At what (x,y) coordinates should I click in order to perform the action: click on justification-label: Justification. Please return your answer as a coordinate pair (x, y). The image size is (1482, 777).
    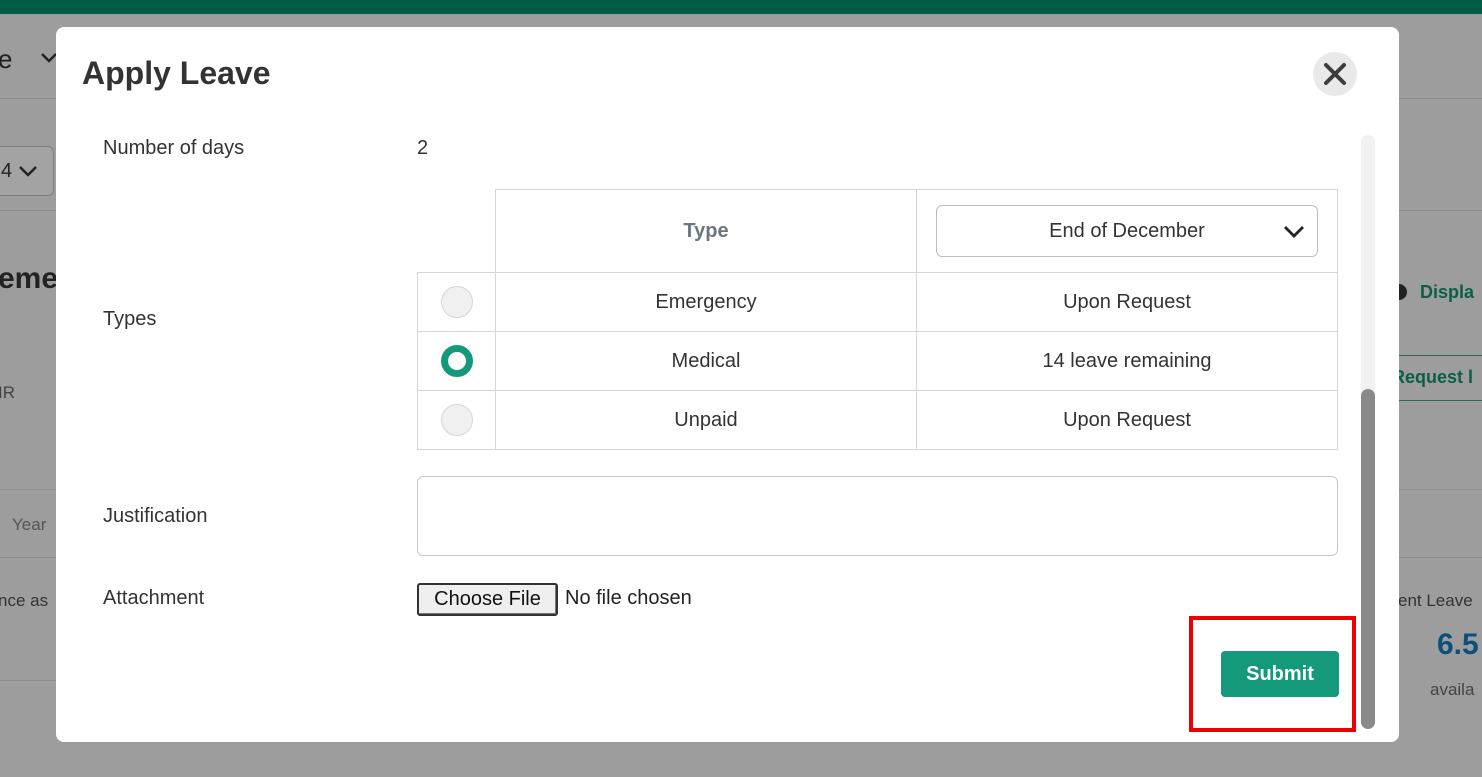
    Looking at the image, I should click on (155, 516).